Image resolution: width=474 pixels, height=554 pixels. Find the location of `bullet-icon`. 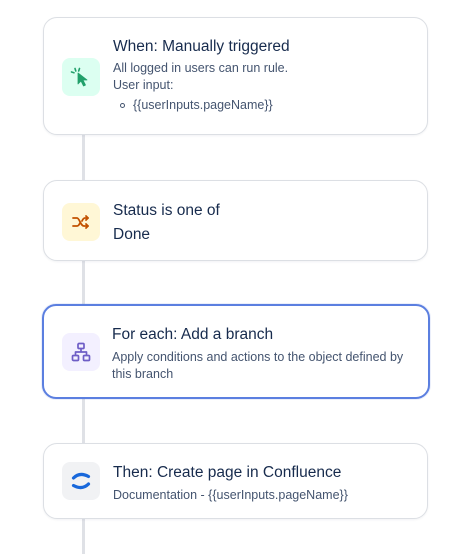

bullet-icon is located at coordinates (122, 105).